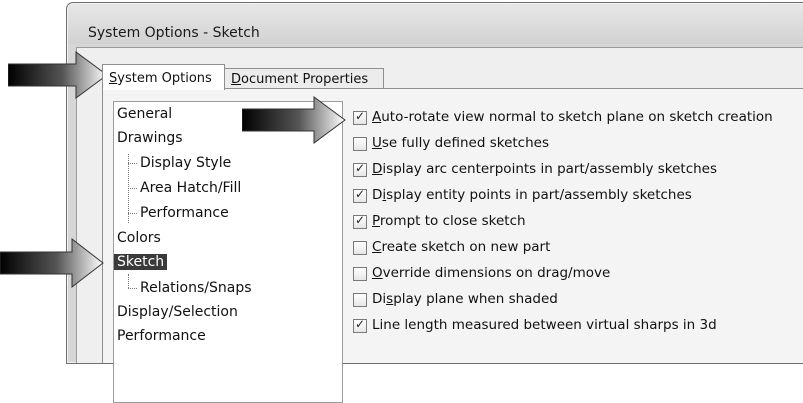  I want to click on label-part: rompt to close sketch, so click(452, 221).